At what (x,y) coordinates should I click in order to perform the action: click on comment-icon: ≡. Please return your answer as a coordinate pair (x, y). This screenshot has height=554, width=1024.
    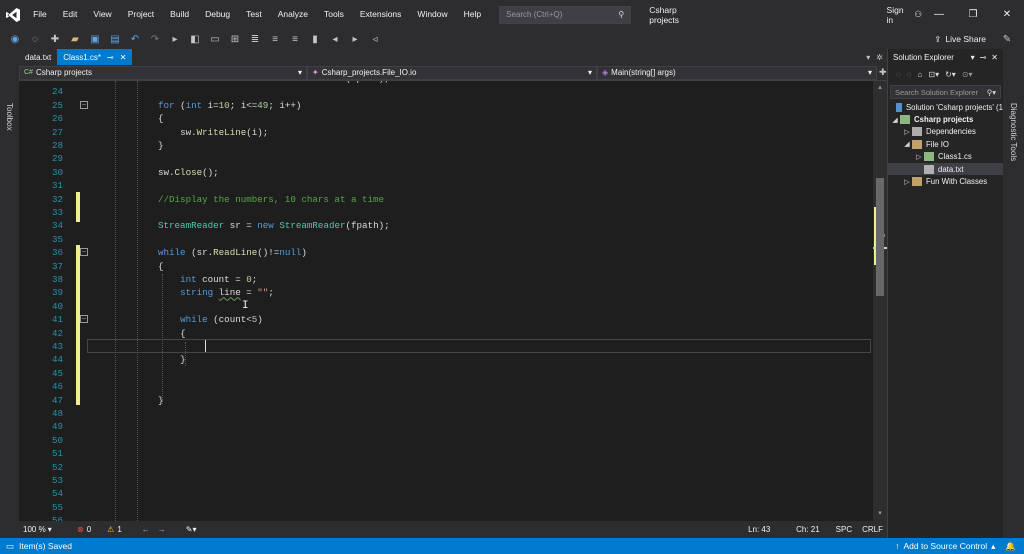
    Looking at the image, I should click on (275, 39).